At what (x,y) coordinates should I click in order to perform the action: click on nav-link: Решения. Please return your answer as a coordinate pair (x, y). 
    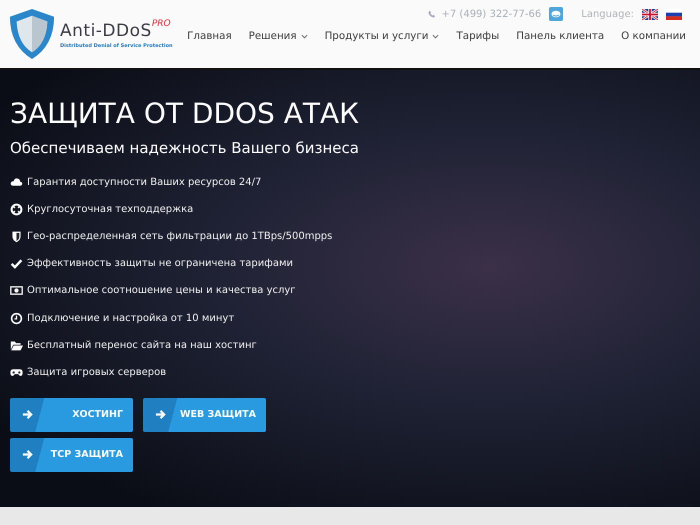
    Looking at the image, I should click on (278, 36).